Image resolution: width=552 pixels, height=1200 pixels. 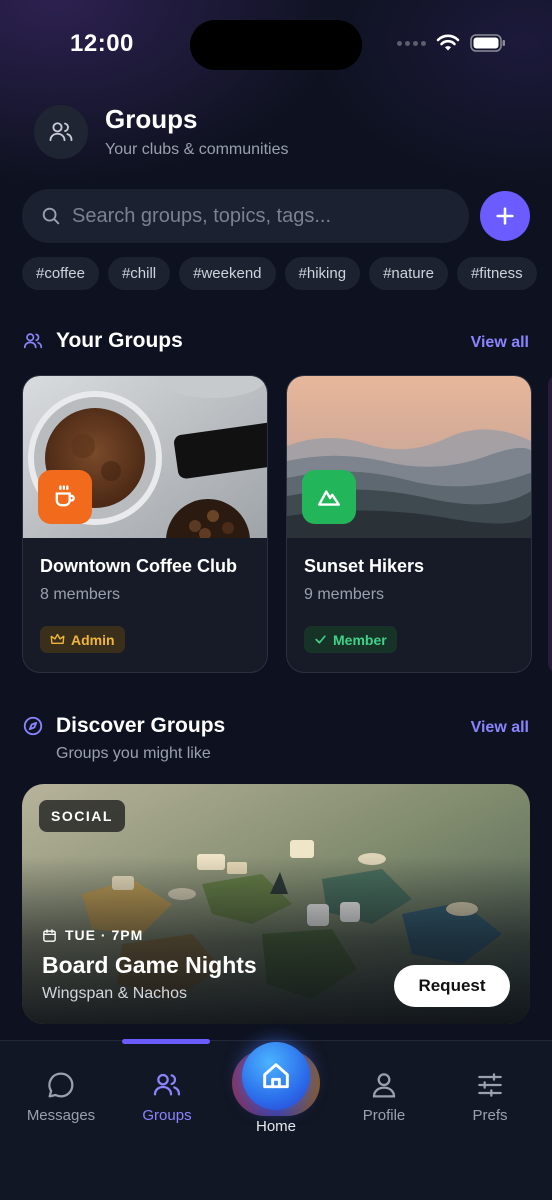 I want to click on tab-home: Home, so click(x=276, y=1092).